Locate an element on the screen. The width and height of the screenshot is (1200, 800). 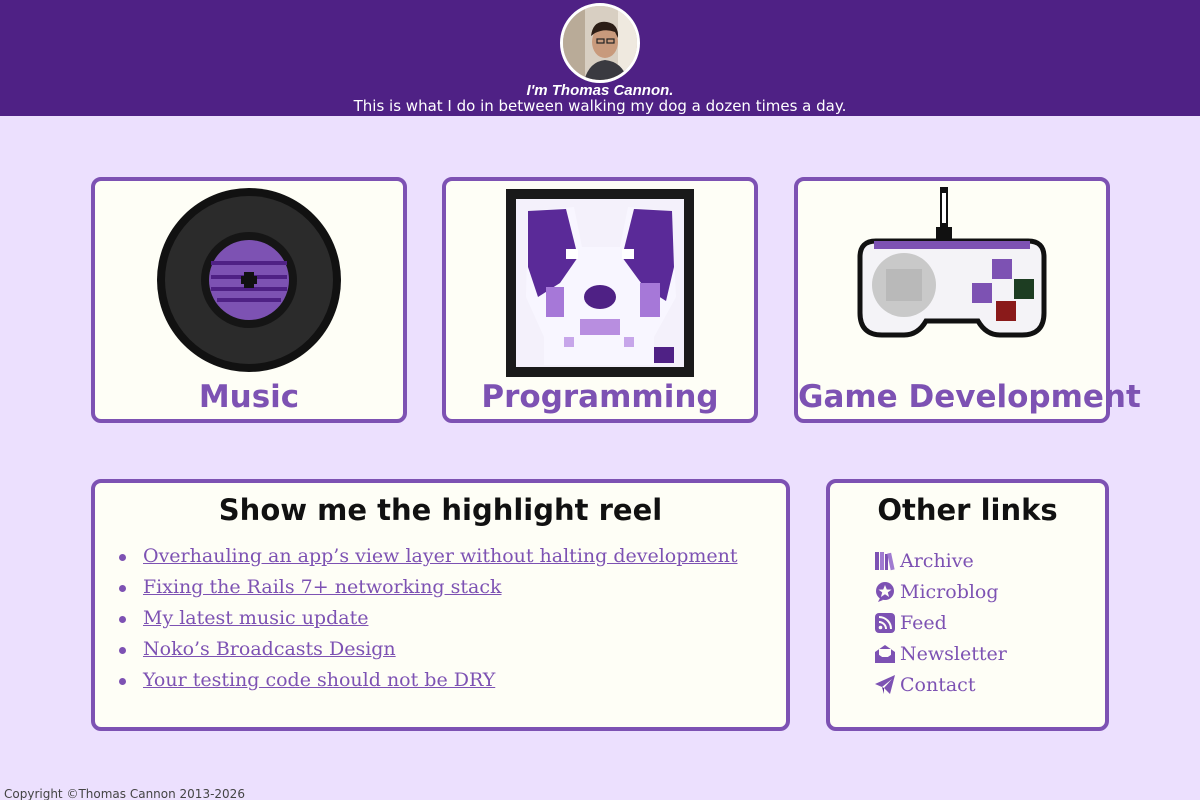
highlight-link: Noko’s Broadcasts Design is located at coordinates (269, 649).